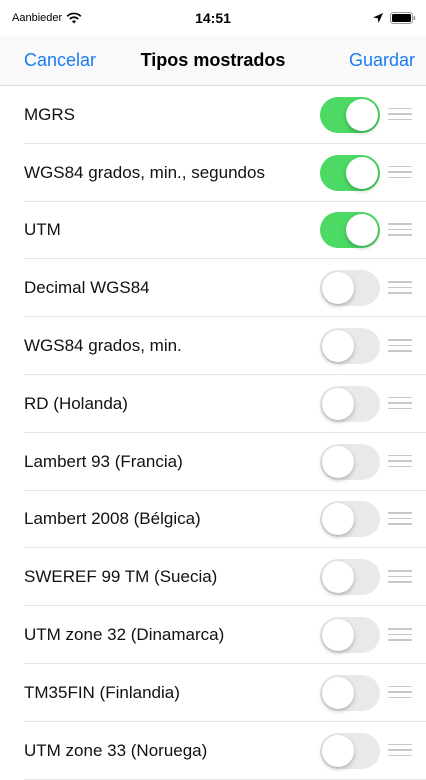  I want to click on list-item-label: UTM zone 33 (Noruega), so click(116, 750).